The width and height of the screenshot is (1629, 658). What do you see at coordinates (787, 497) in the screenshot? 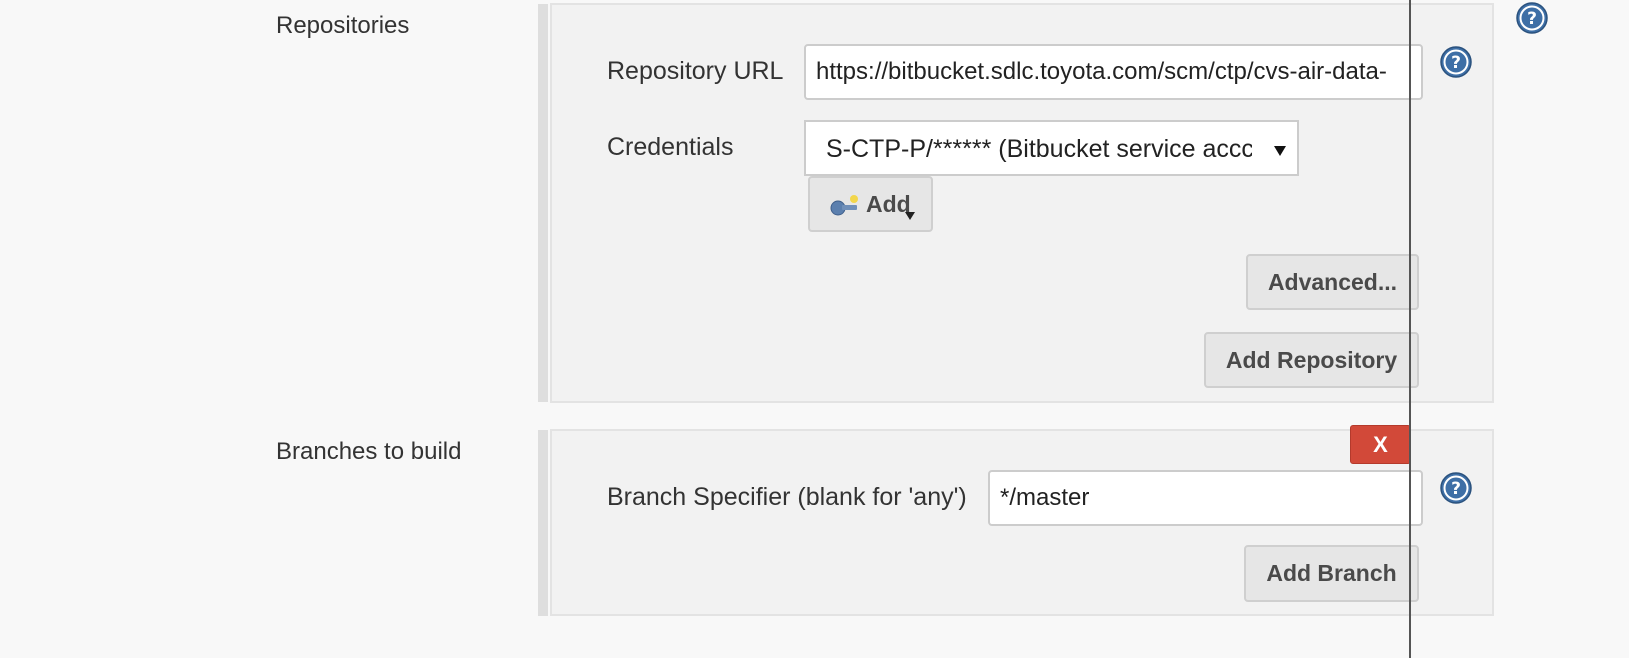
I see `branch-specifier-label: Branch Specifier (blank for 'any')` at bounding box center [787, 497].